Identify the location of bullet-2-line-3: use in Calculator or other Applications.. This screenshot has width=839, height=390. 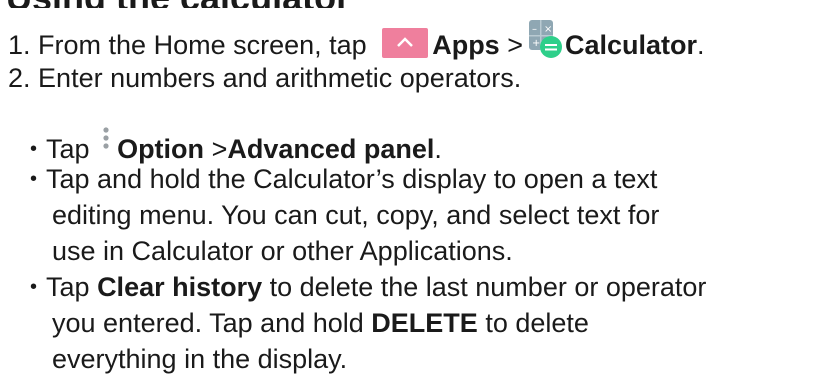
(282, 251).